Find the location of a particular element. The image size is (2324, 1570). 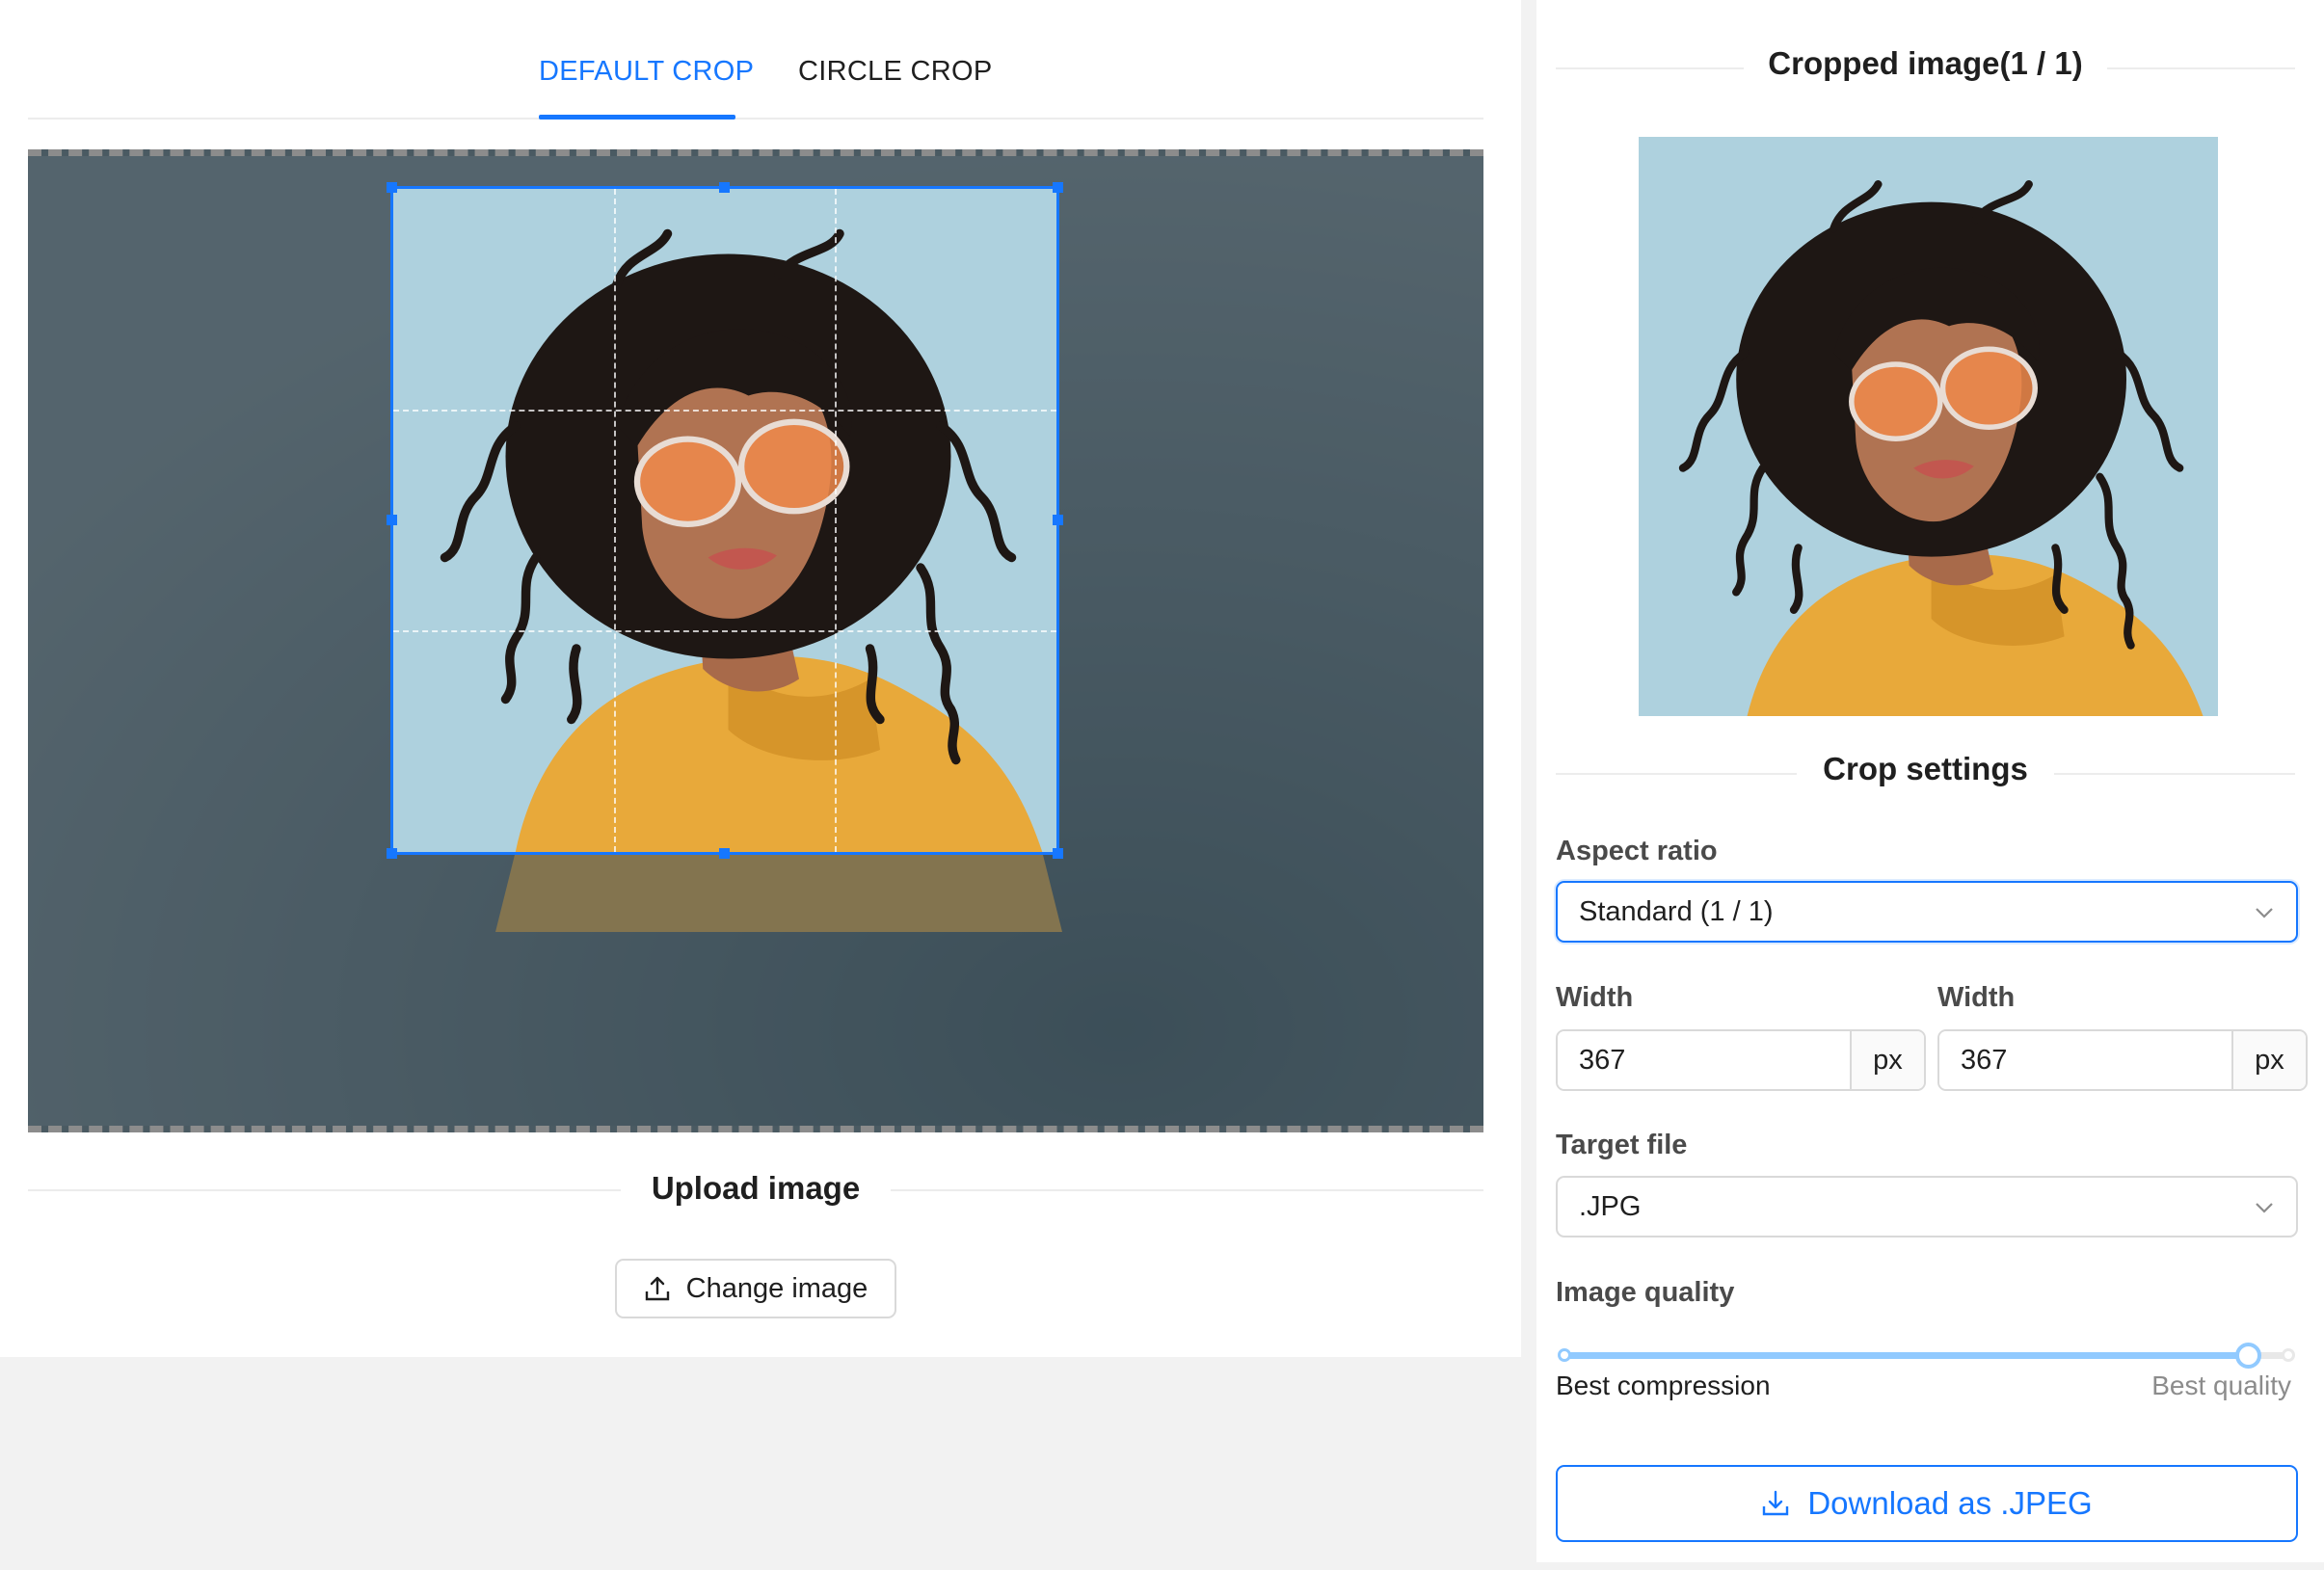

width-unit: px is located at coordinates (1887, 1060).